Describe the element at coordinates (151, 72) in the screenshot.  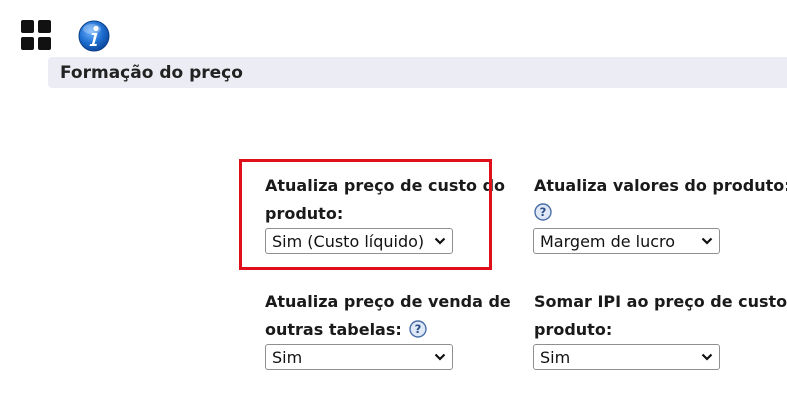
I see `section-title: Formação do preço` at that location.